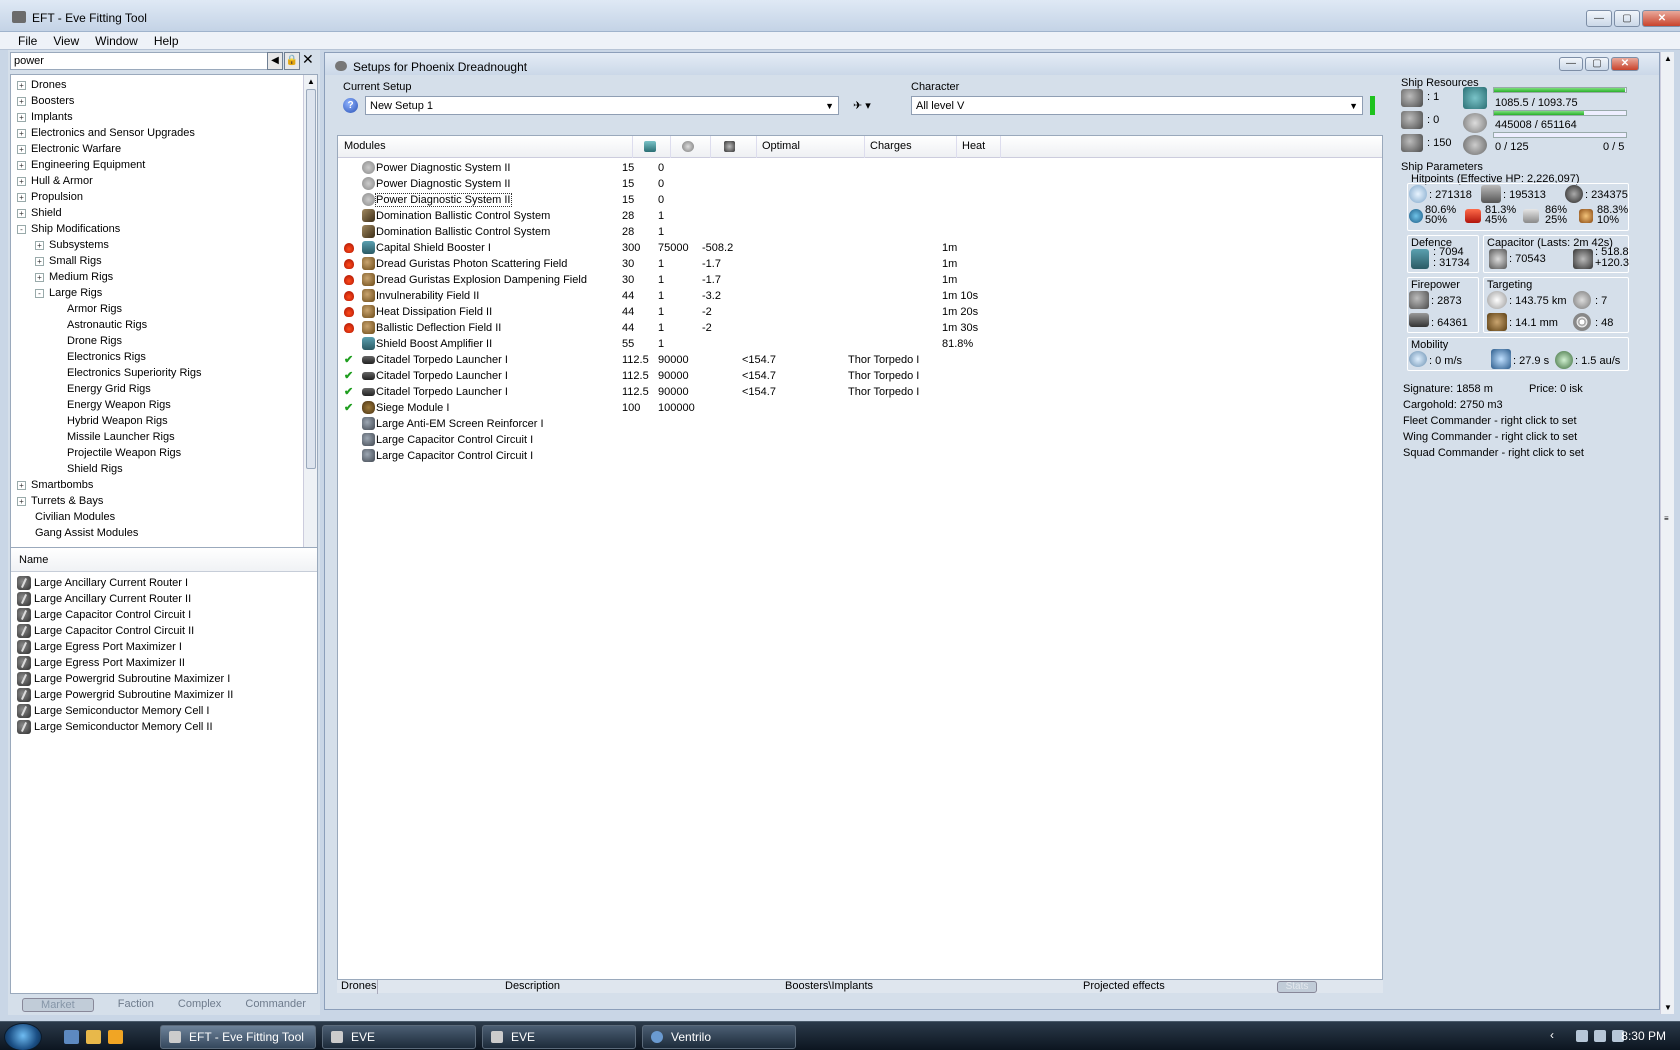  Describe the element at coordinates (136, 1005) in the screenshot. I see `tab-faction: Faction` at that location.